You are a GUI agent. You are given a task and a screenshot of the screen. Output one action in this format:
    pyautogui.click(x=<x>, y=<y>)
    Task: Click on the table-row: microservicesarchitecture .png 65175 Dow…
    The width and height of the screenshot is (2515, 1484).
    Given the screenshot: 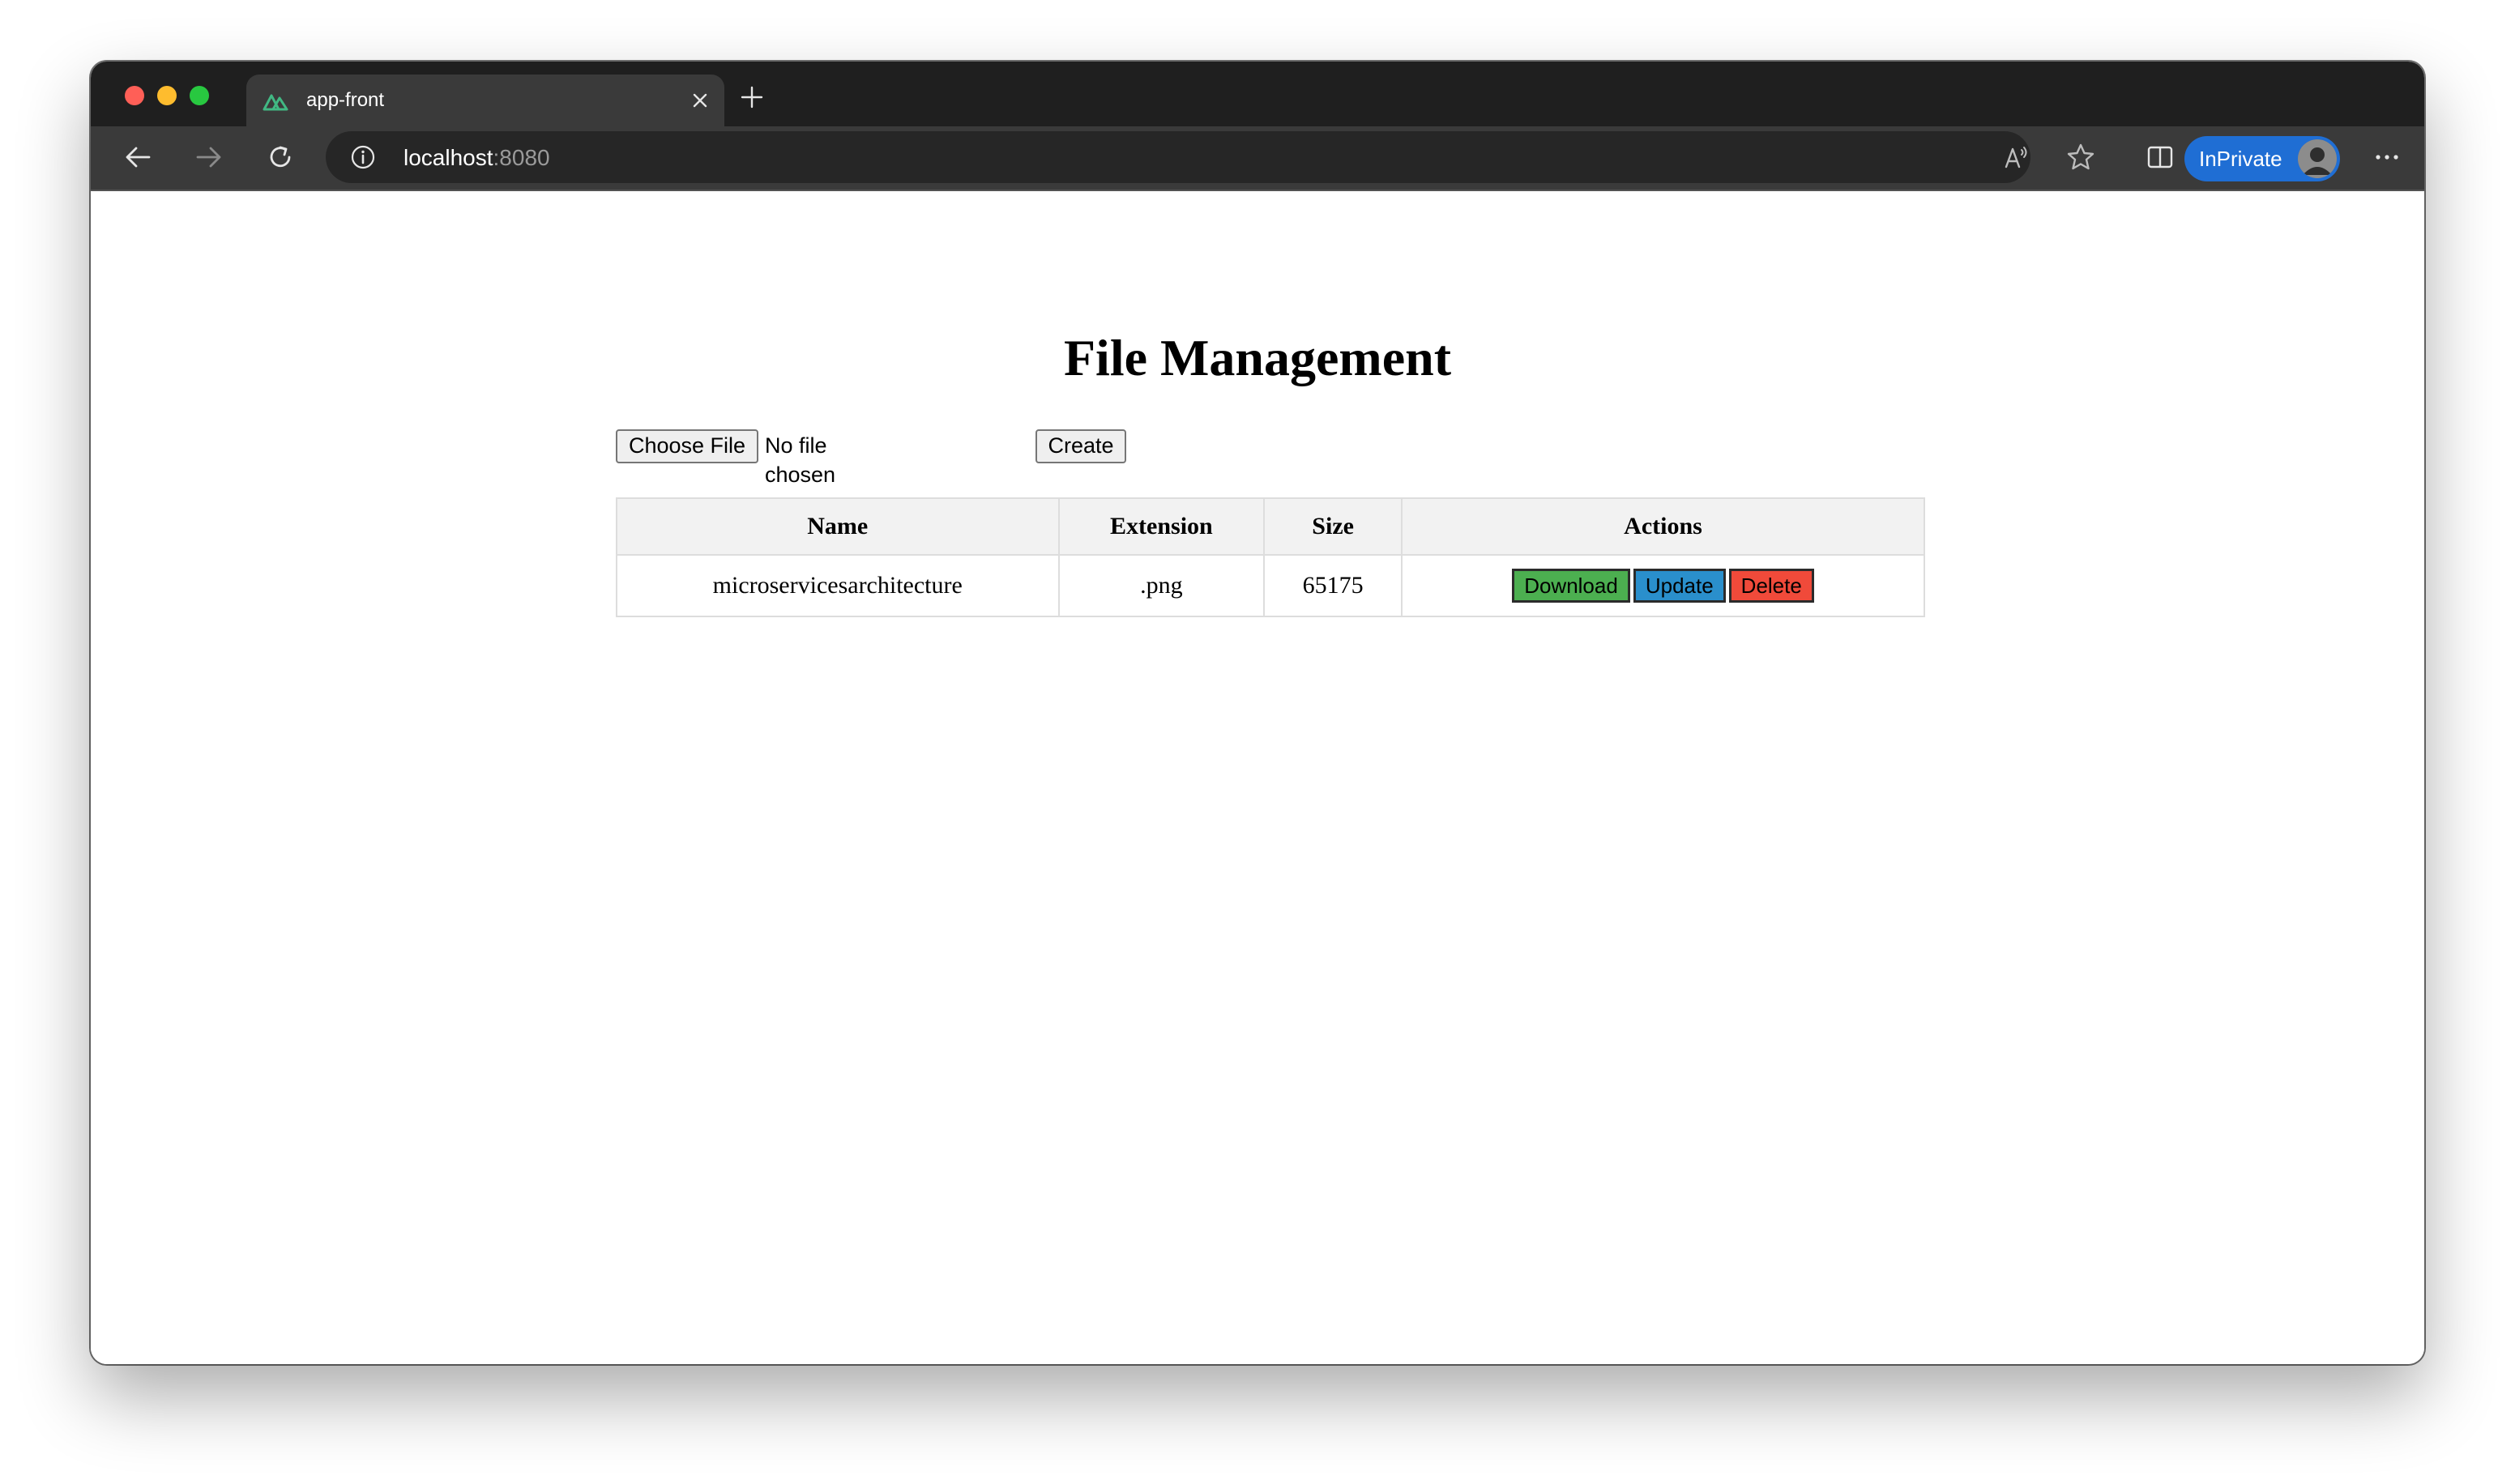 What is the action you would take?
    pyautogui.click(x=1270, y=585)
    